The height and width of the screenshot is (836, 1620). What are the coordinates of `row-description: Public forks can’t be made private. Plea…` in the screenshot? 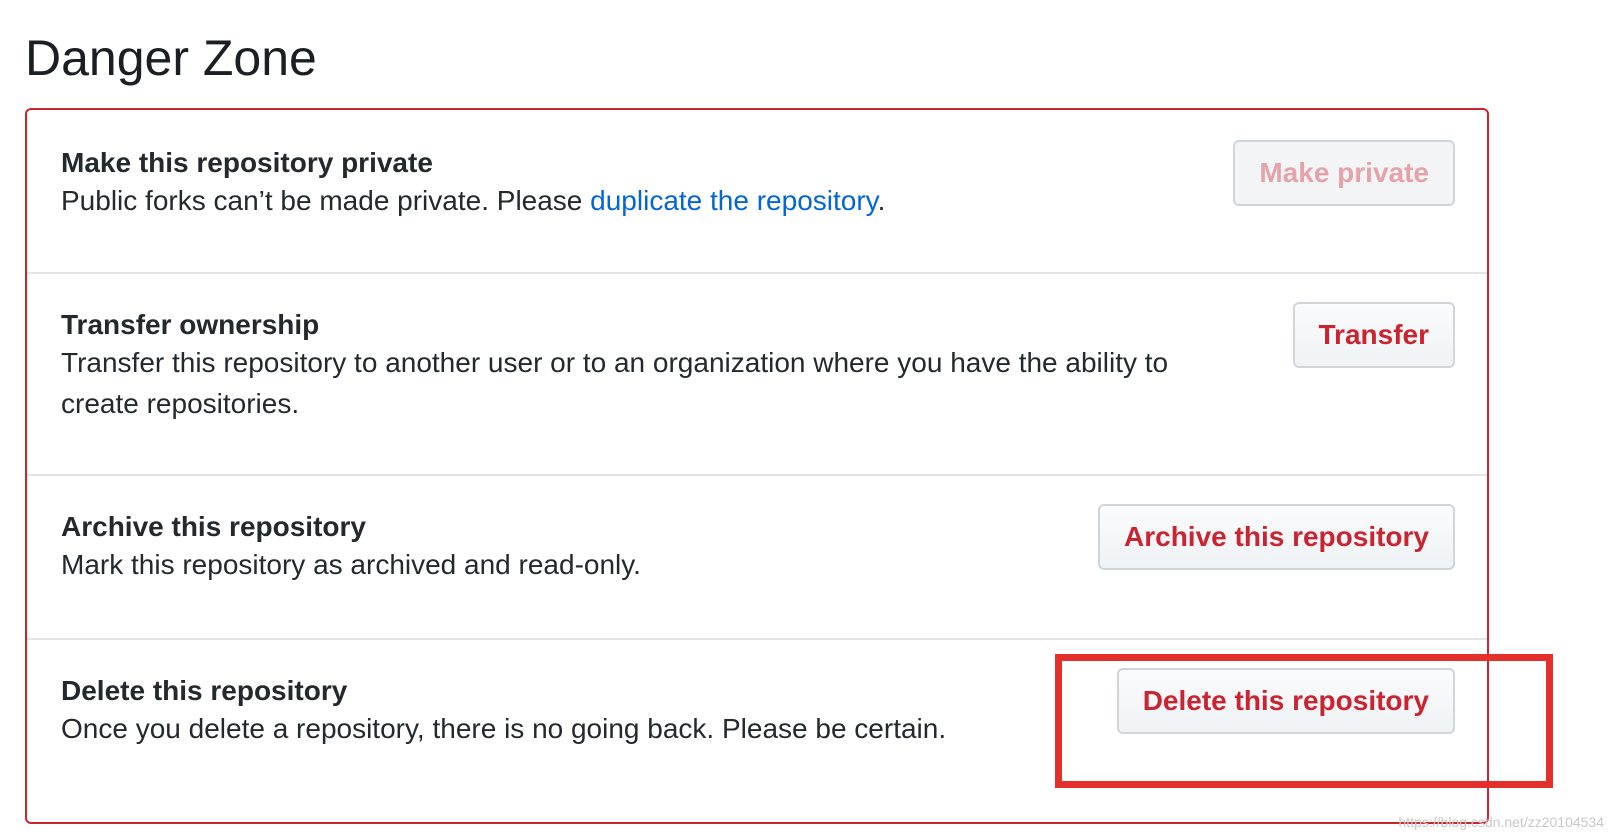 It's located at (473, 201).